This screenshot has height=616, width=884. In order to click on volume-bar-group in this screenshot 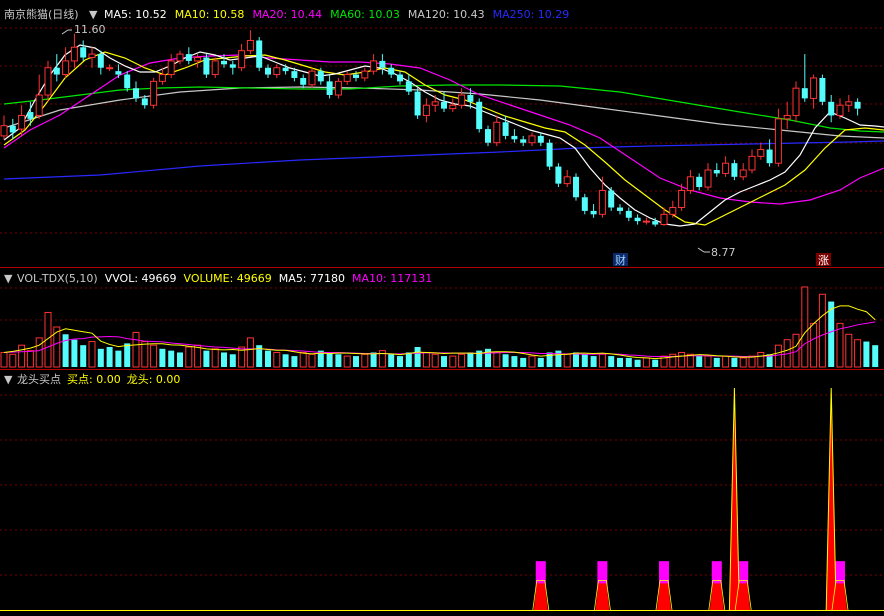, I will do `click(439, 327)`.